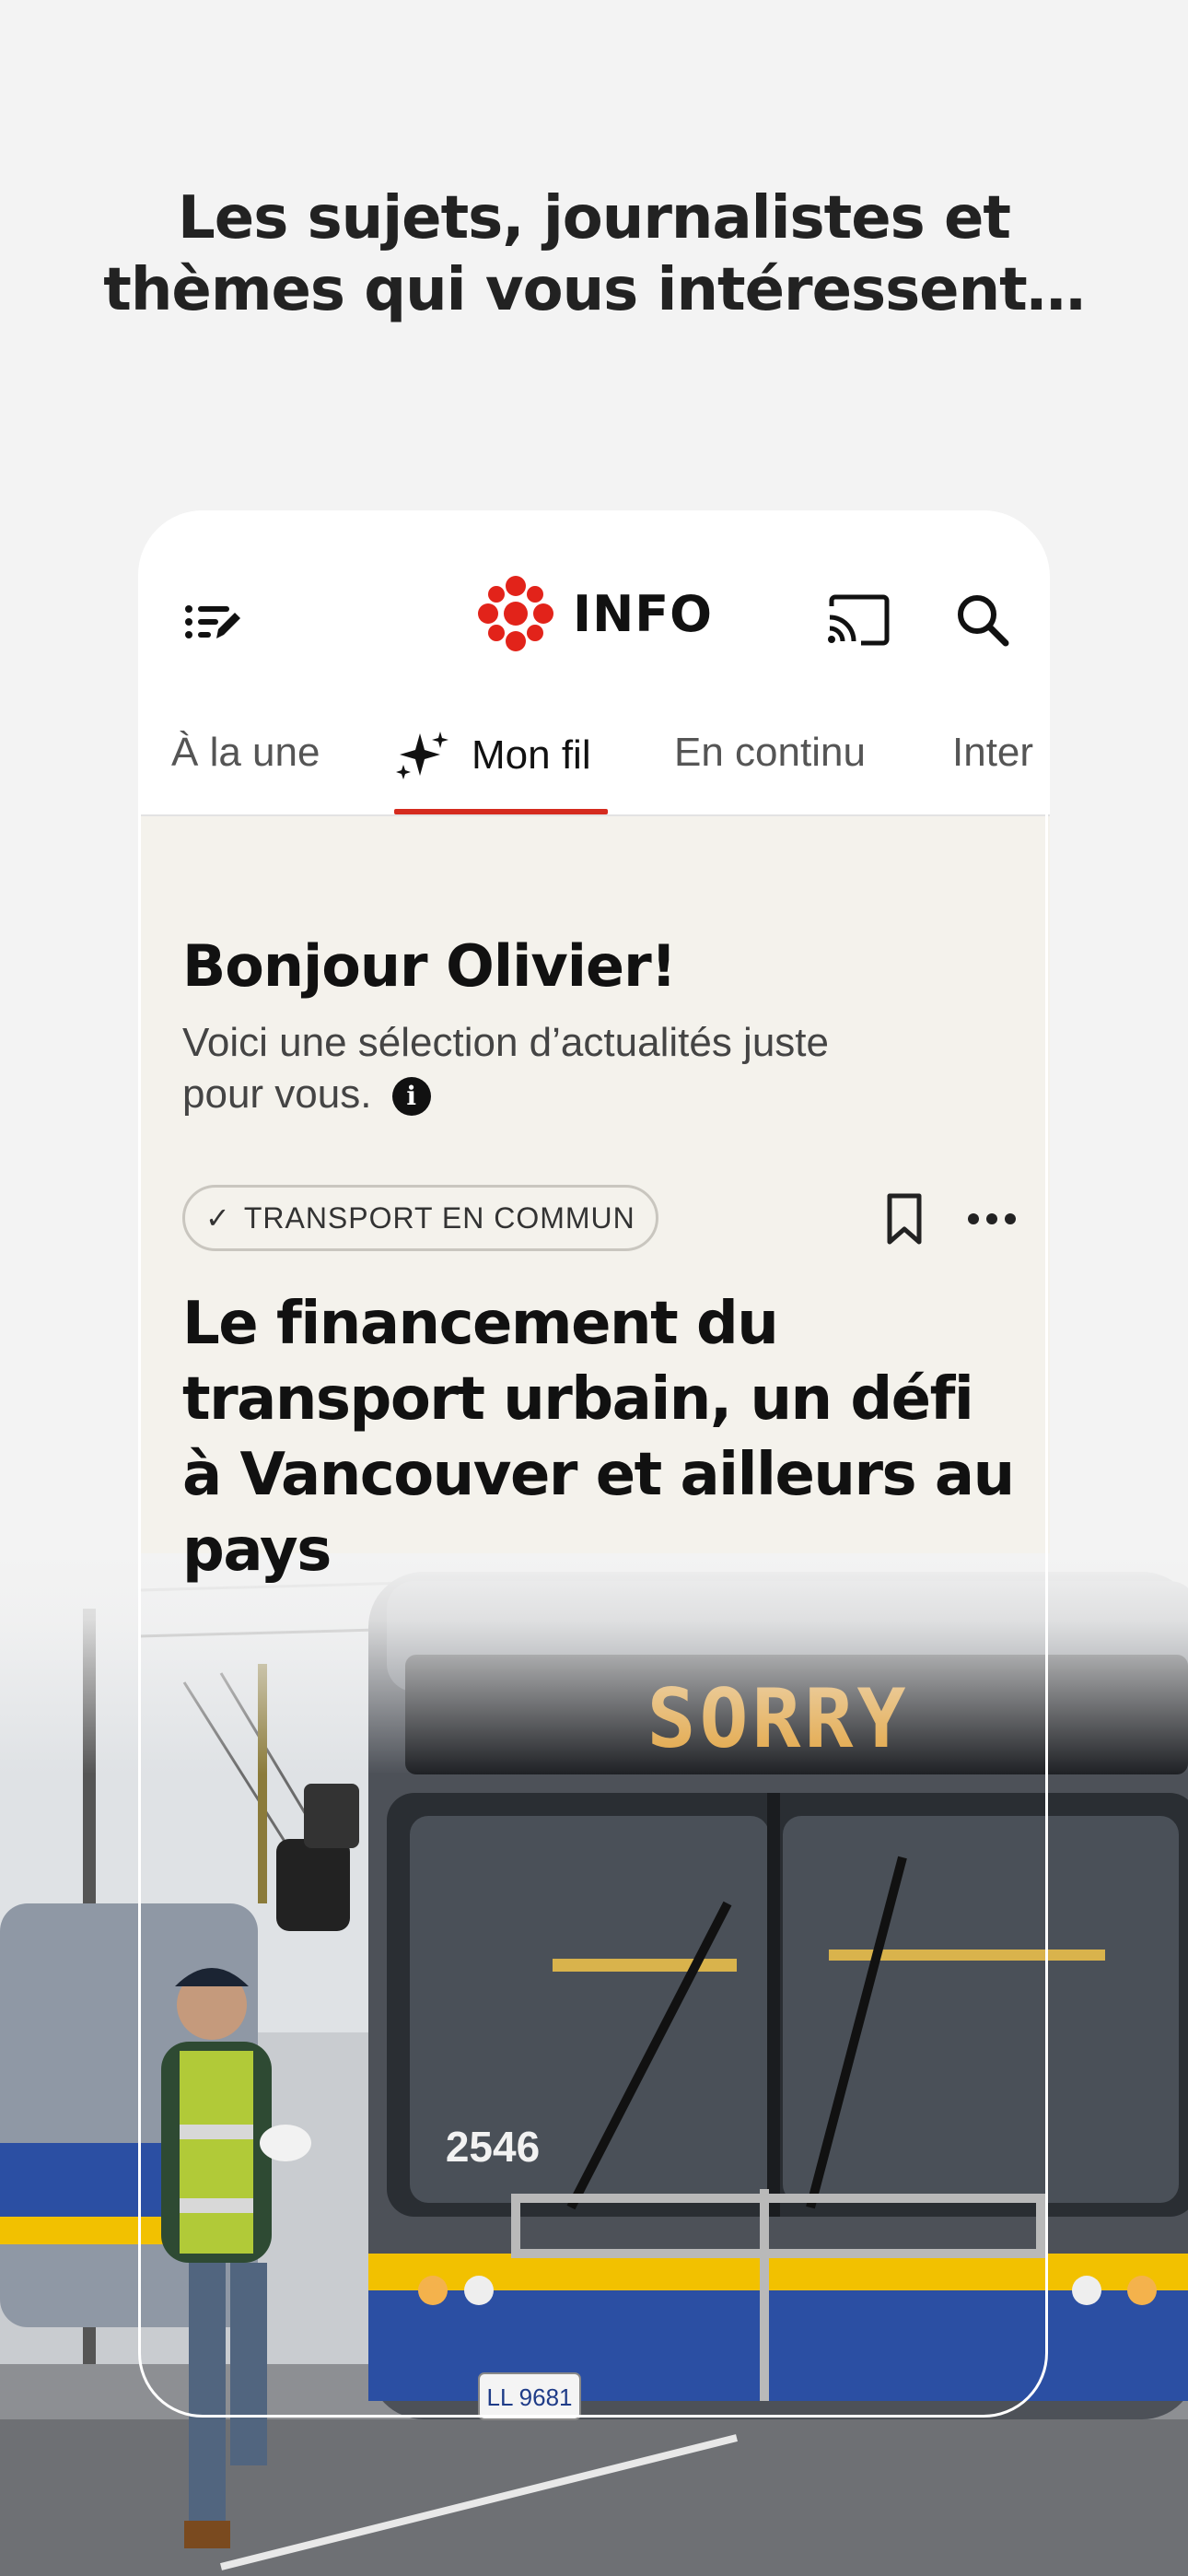 The image size is (1188, 2576). I want to click on tab-mon-fil-label: Mon fil, so click(531, 755).